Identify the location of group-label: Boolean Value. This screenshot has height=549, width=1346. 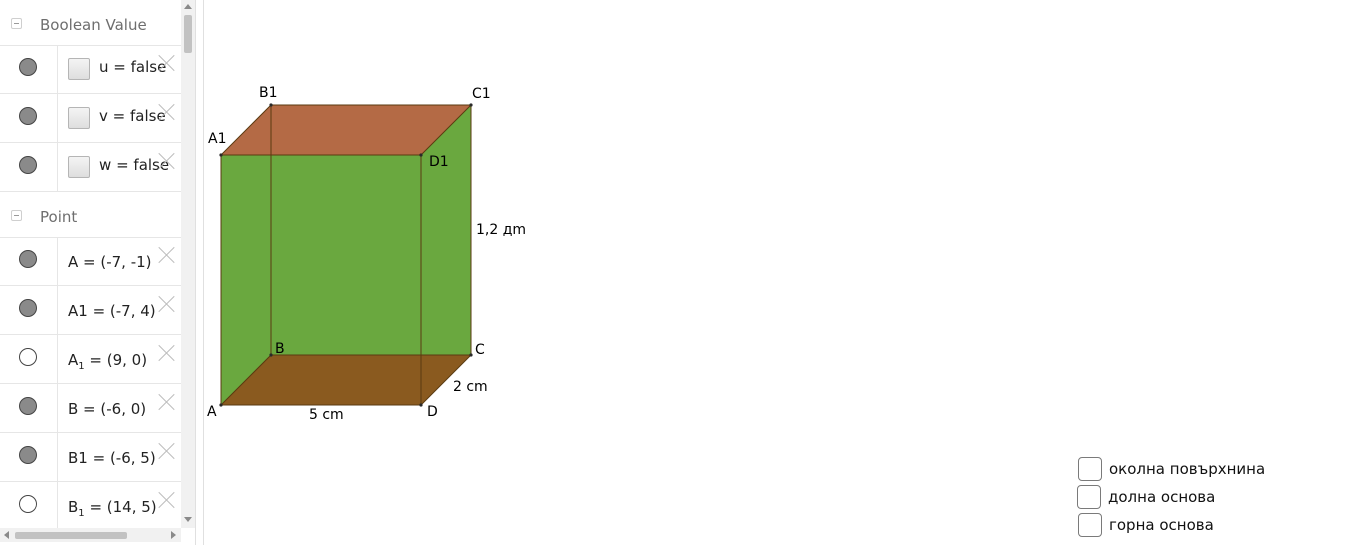
(93, 25).